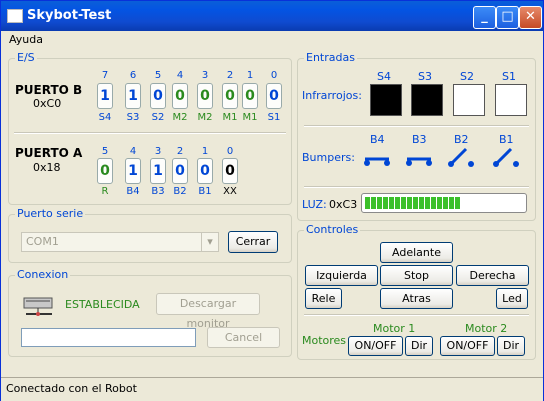 This screenshot has width=544, height=401. I want to click on switch-open-icon, so click(461, 157).